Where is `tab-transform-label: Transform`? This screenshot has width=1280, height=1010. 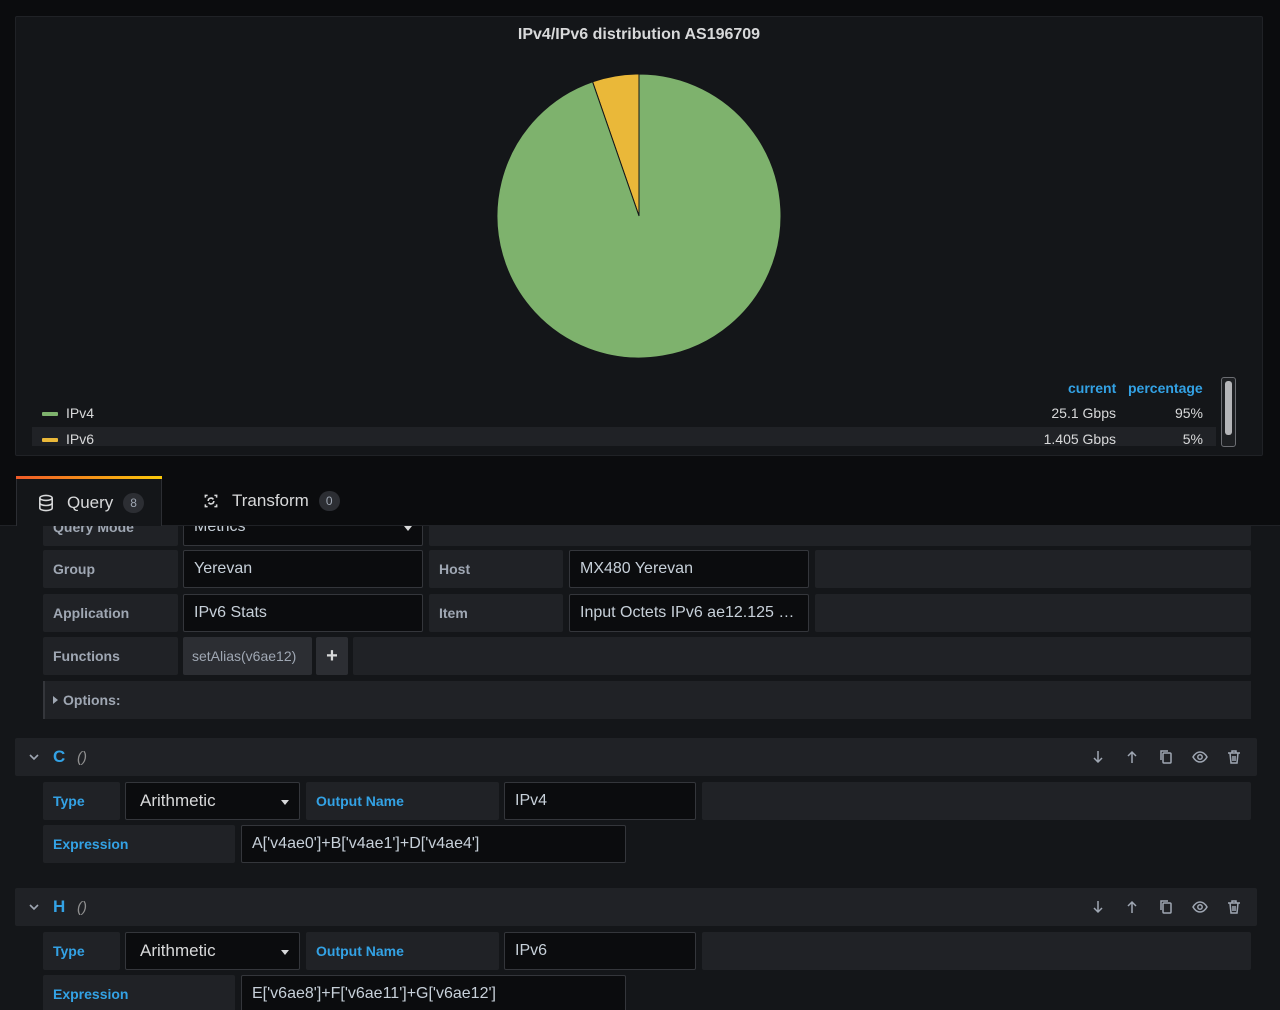
tab-transform-label: Transform is located at coordinates (270, 500).